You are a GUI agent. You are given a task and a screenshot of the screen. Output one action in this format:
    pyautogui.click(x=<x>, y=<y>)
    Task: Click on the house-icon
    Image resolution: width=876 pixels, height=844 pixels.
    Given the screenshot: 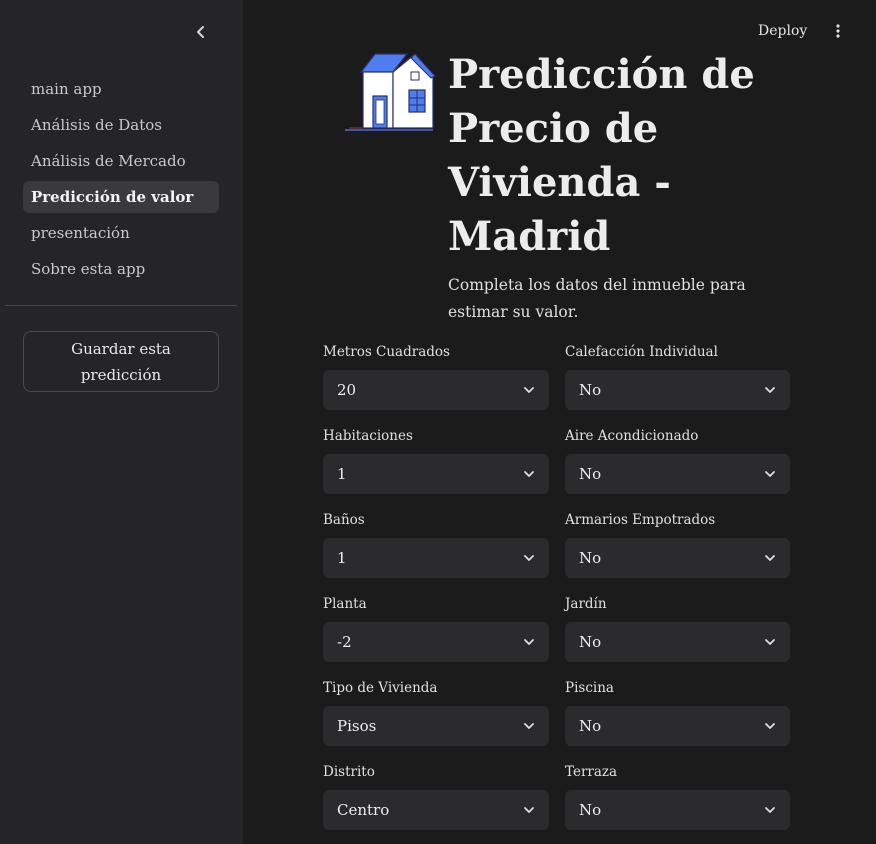 What is the action you would take?
    pyautogui.click(x=390, y=92)
    